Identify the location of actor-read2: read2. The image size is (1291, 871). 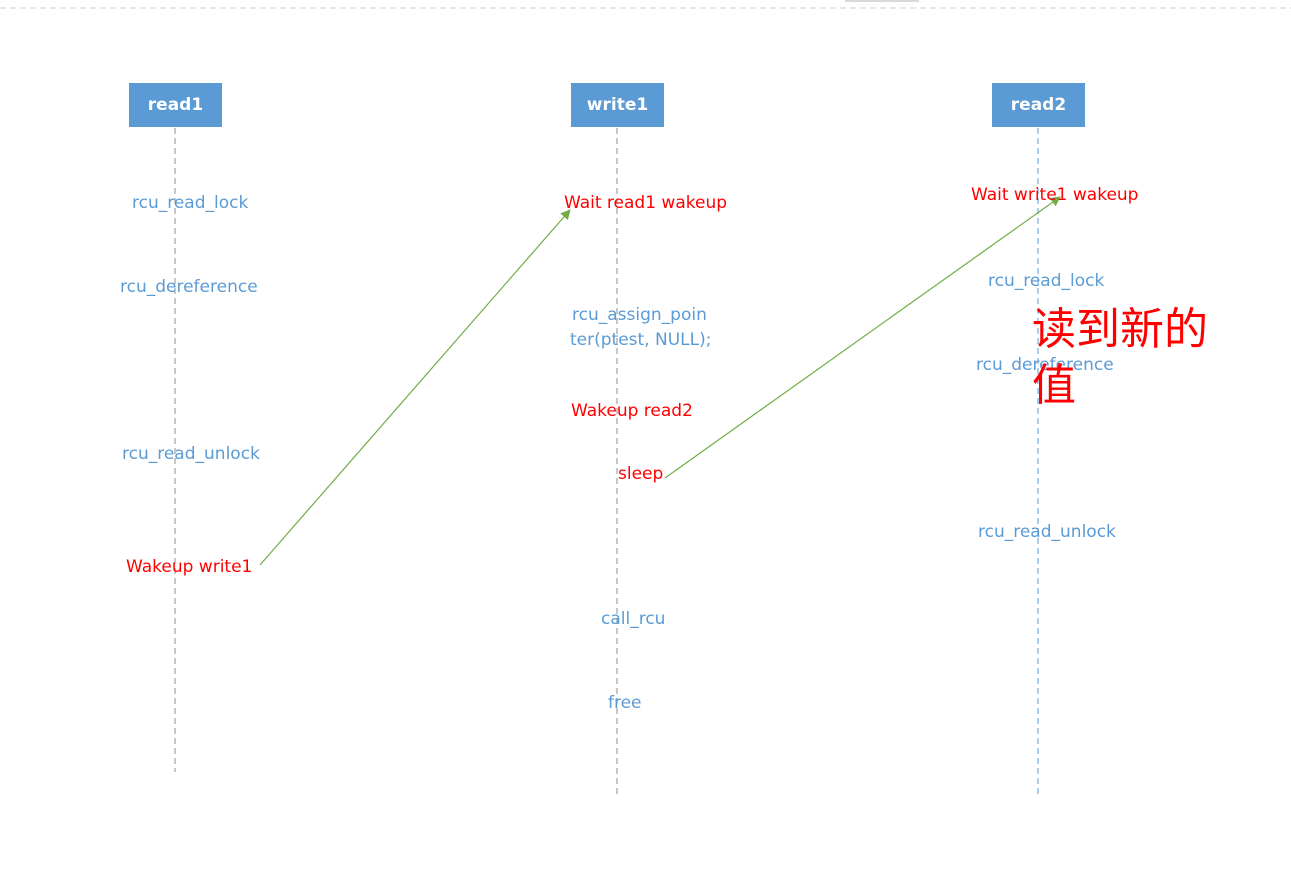
(1038, 105).